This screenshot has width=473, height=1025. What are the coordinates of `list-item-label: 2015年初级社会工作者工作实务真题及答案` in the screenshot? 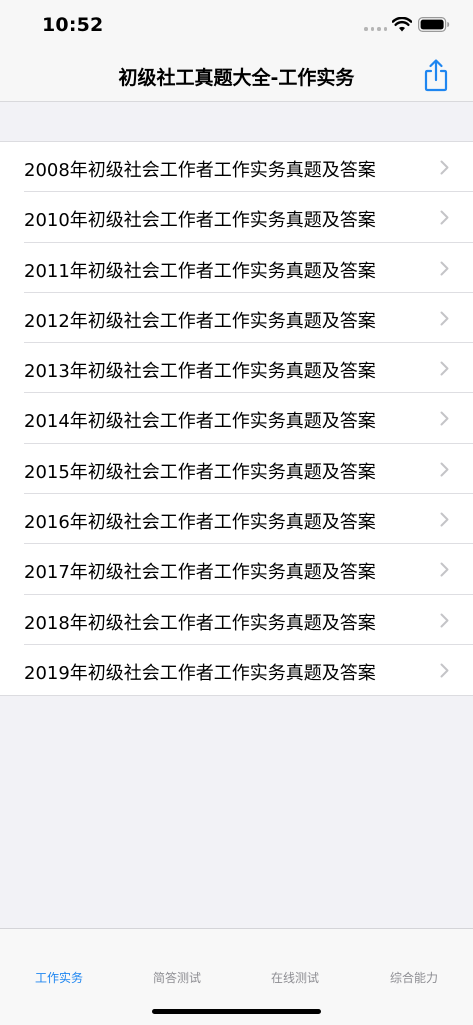 It's located at (200, 472).